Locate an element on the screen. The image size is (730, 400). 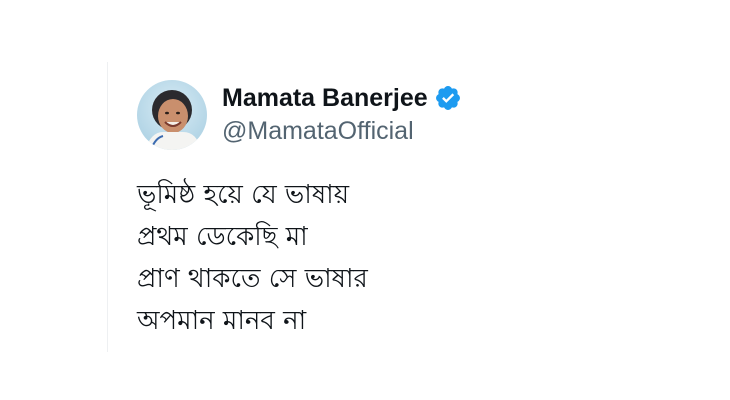
tweet-text-line: ভূমিষ্ঠ হয়ে যে ভাষায় is located at coordinates (243, 195).